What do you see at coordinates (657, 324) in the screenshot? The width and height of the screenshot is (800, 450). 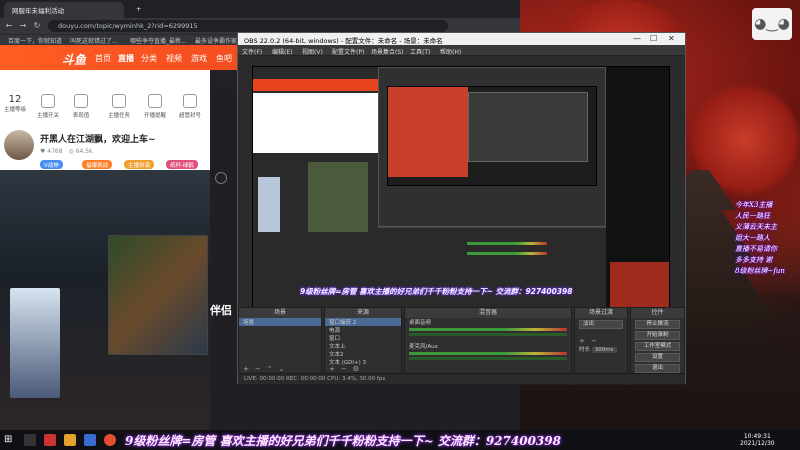 I see `stop-streaming-button: 停止推流` at bounding box center [657, 324].